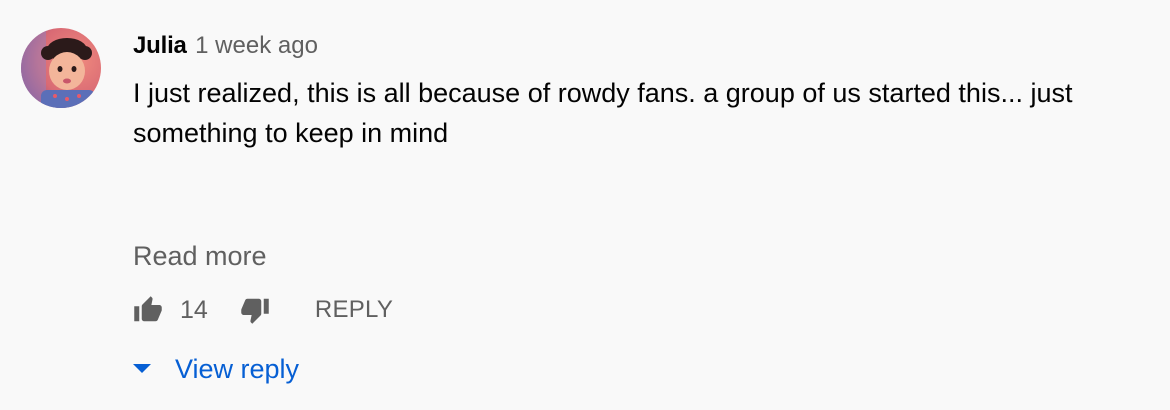 This screenshot has width=1170, height=410. What do you see at coordinates (633, 46) in the screenshot?
I see `comment-header: Julia 1 week ago` at bounding box center [633, 46].